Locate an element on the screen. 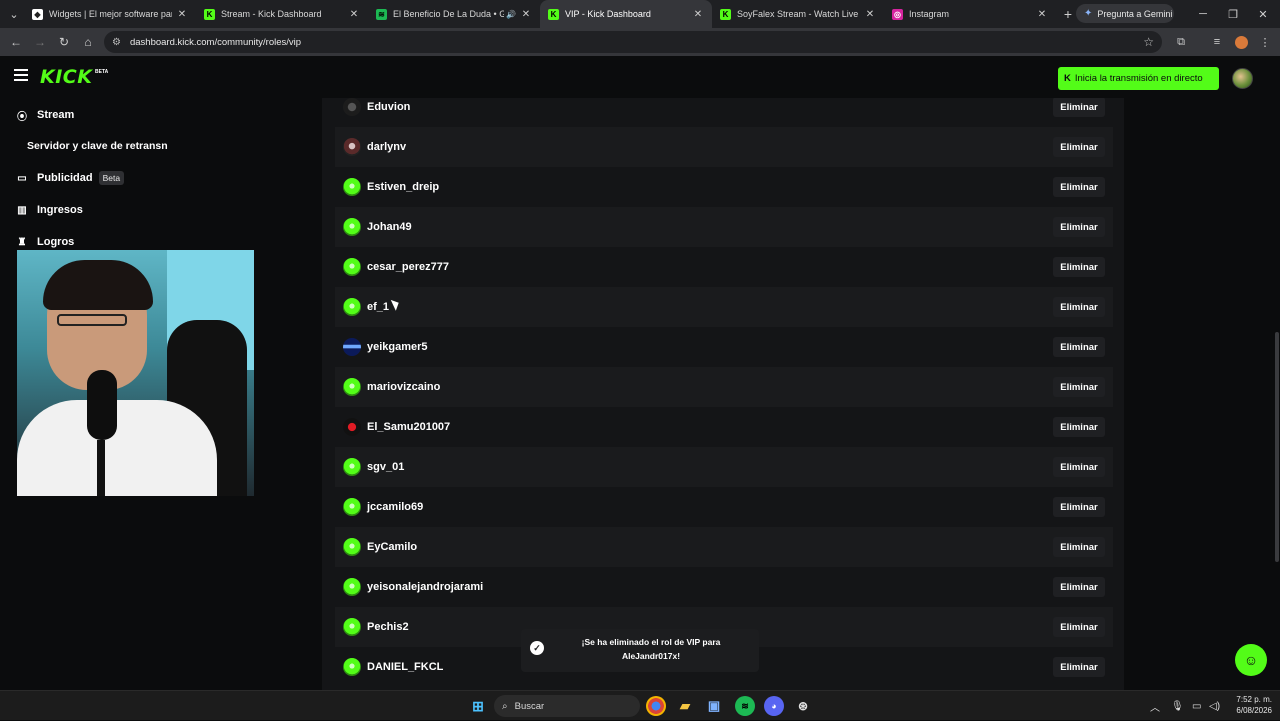  forward-icon: → is located at coordinates (40, 42).